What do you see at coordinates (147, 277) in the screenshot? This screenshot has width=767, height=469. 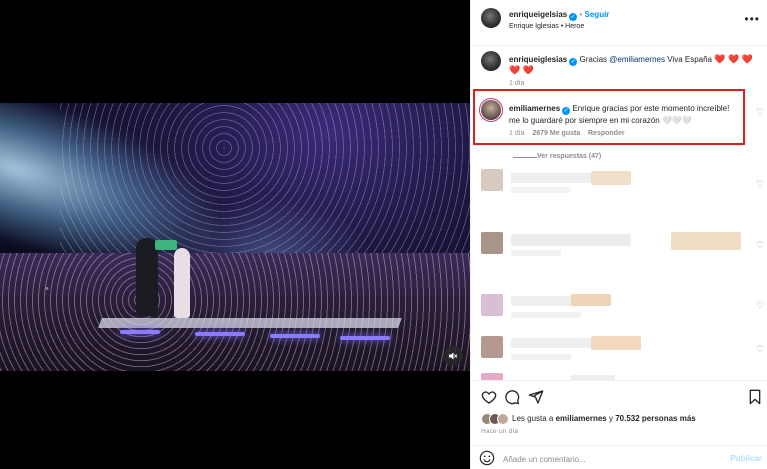 I see `performer-man` at bounding box center [147, 277].